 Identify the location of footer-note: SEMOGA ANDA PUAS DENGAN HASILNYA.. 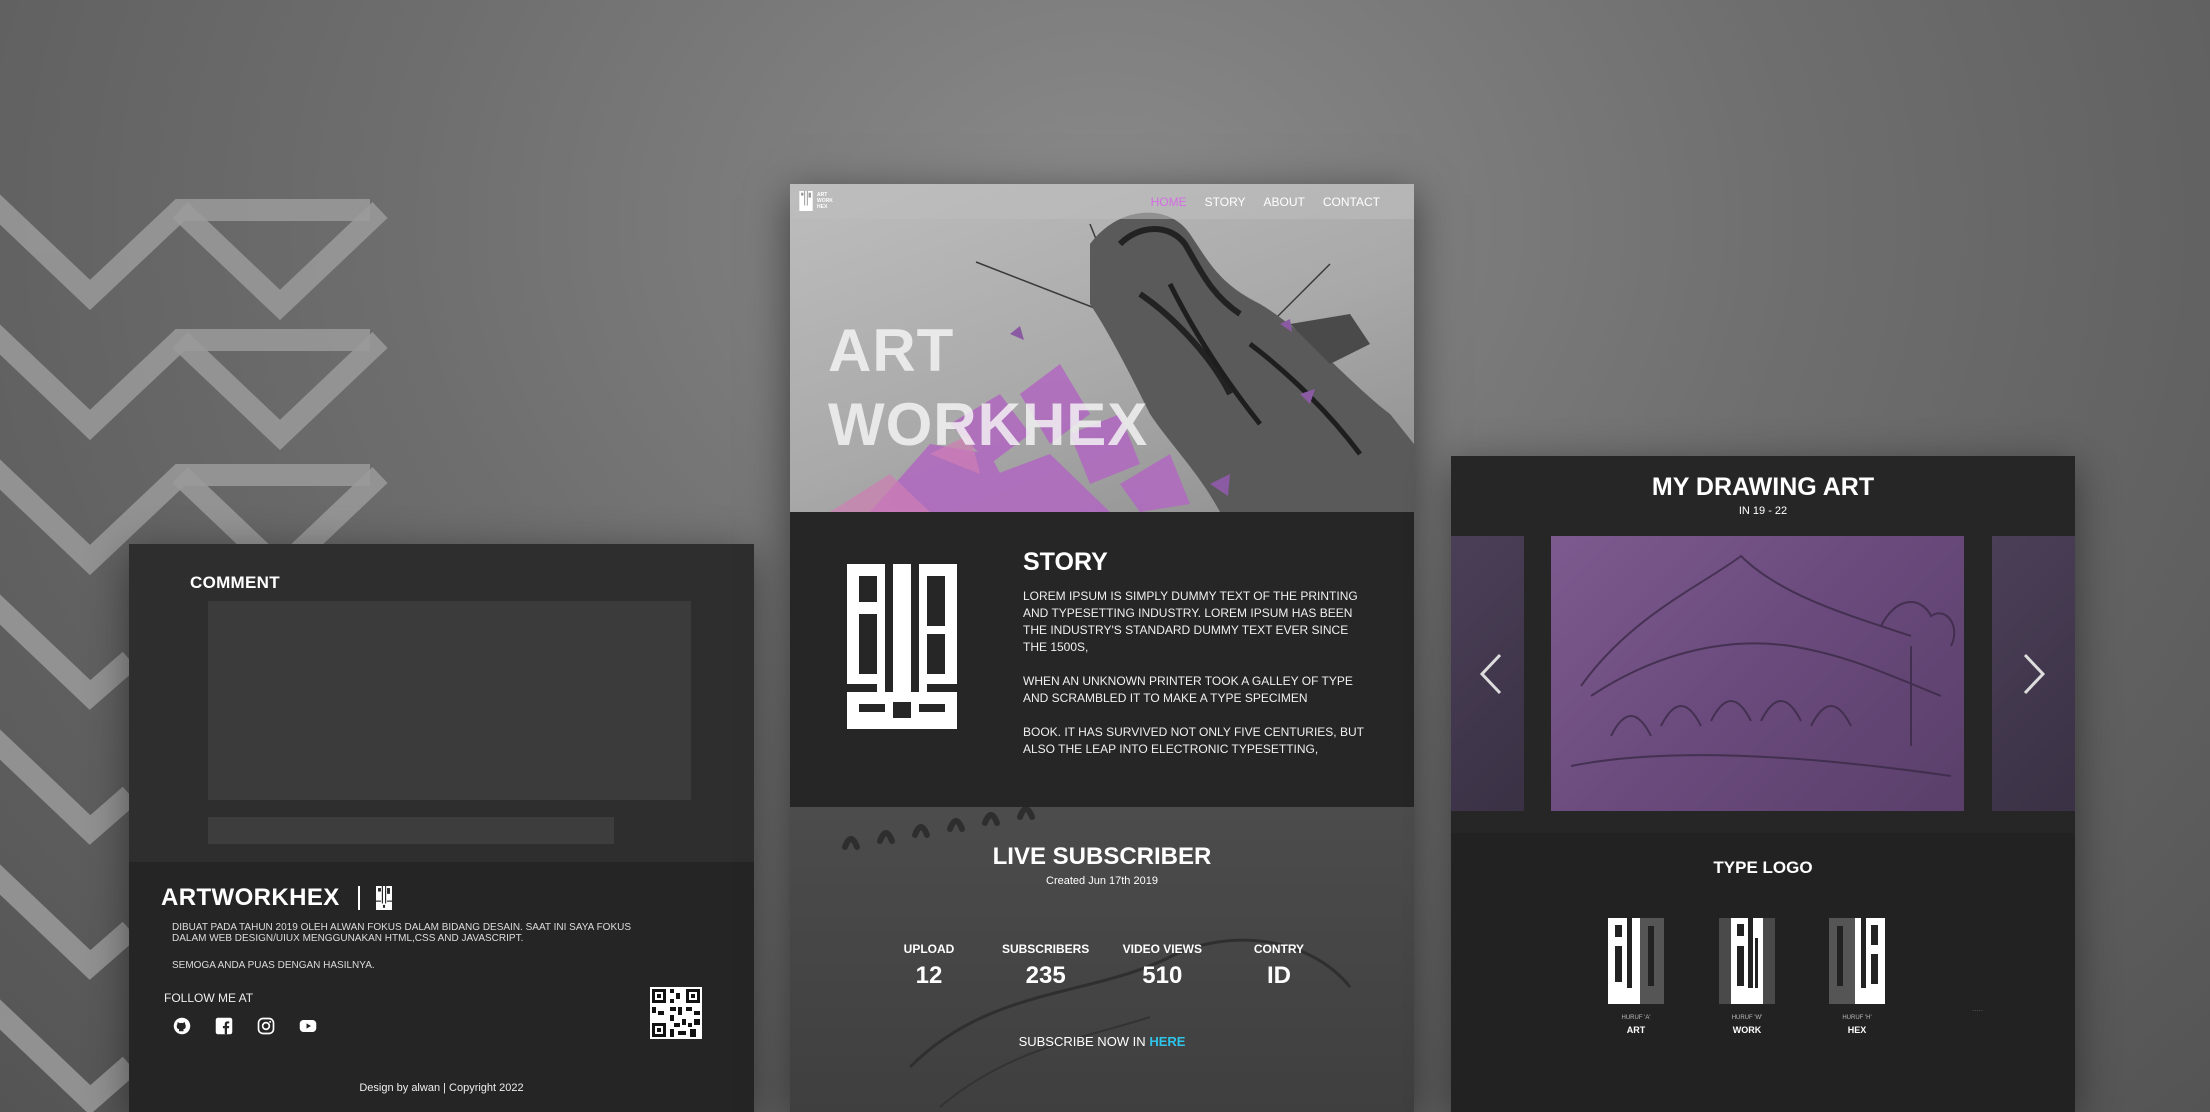
(273, 965).